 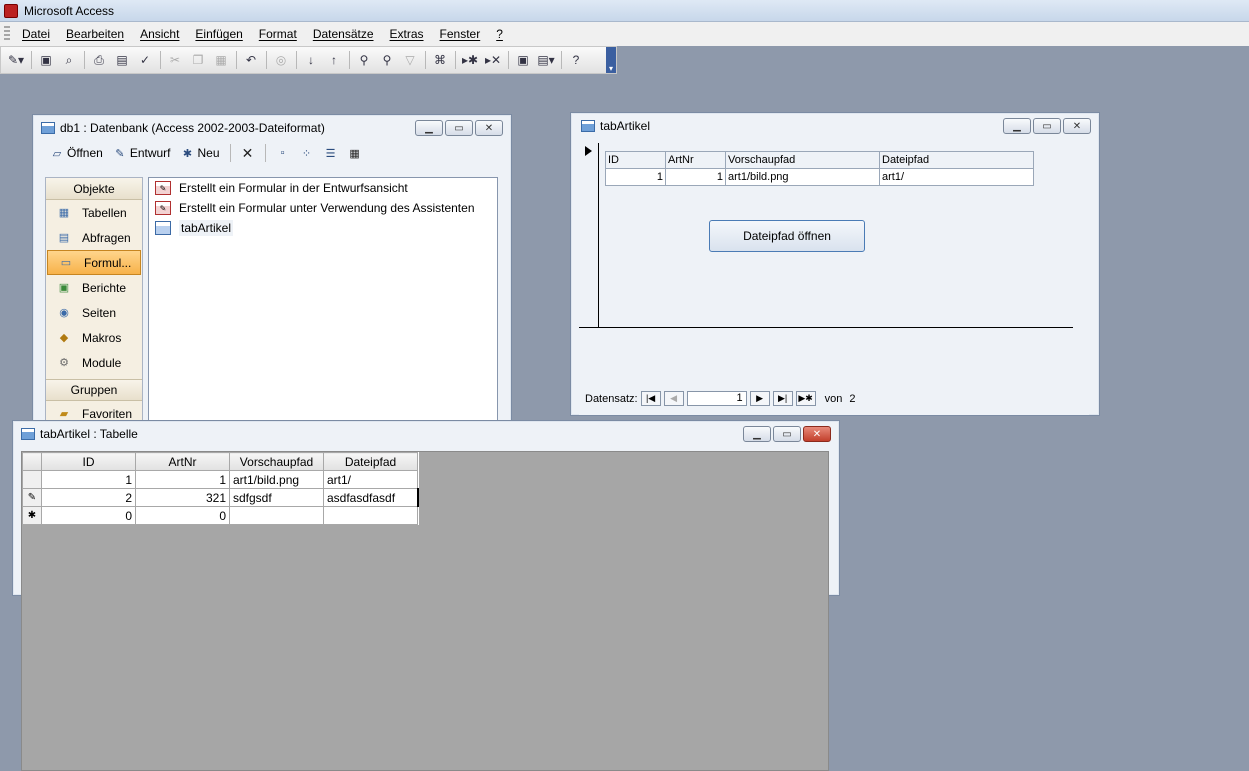 I want to click on sort-descending-icon: ↑, so click(x=334, y=60).